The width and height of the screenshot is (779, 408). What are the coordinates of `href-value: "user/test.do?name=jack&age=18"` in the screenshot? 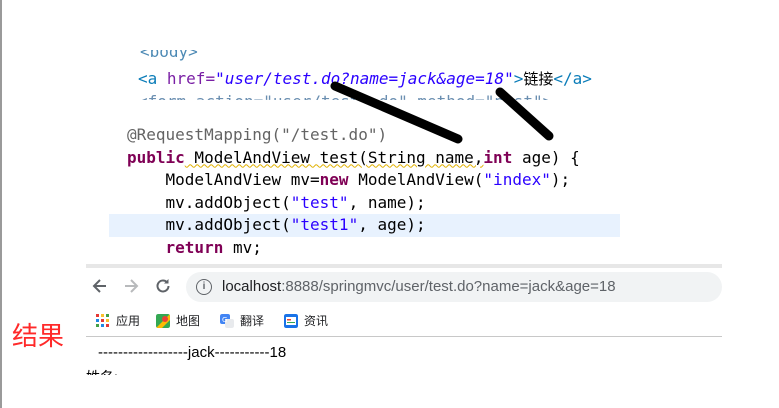 It's located at (364, 78).